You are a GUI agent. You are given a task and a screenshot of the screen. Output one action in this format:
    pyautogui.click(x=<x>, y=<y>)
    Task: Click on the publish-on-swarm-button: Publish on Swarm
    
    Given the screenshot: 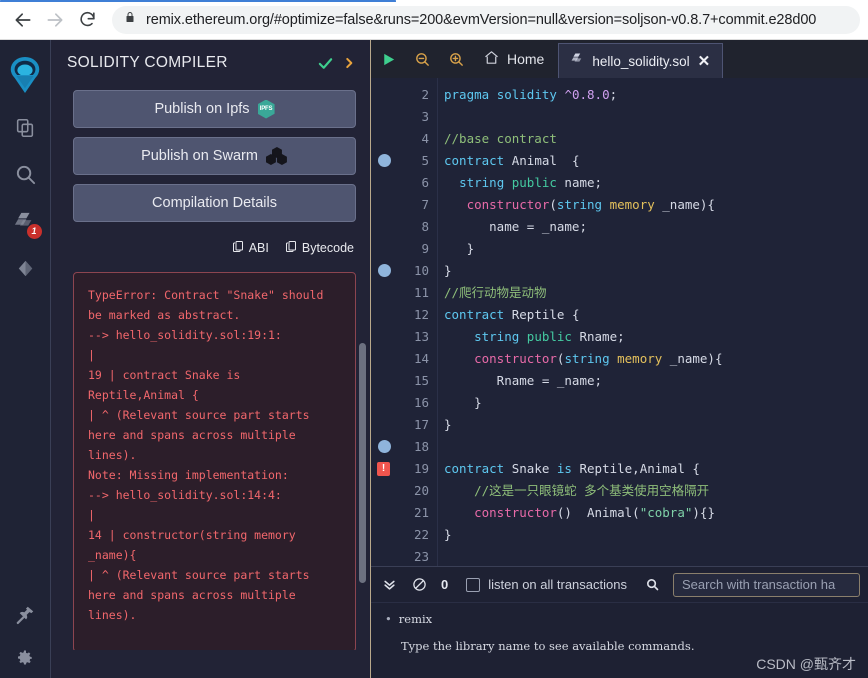 What is the action you would take?
    pyautogui.click(x=214, y=156)
    